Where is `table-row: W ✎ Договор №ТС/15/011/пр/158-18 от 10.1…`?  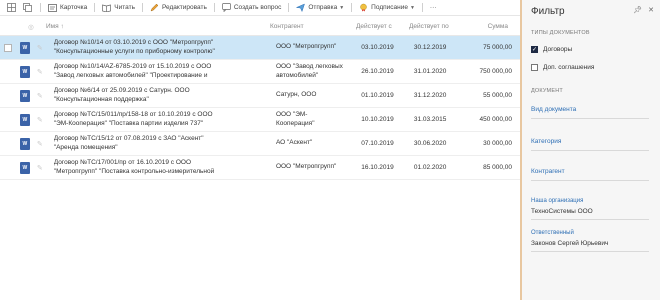
table-row: W ✎ Договор №ТС/15/011/пр/158-18 от 10.1… is located at coordinates (260, 120).